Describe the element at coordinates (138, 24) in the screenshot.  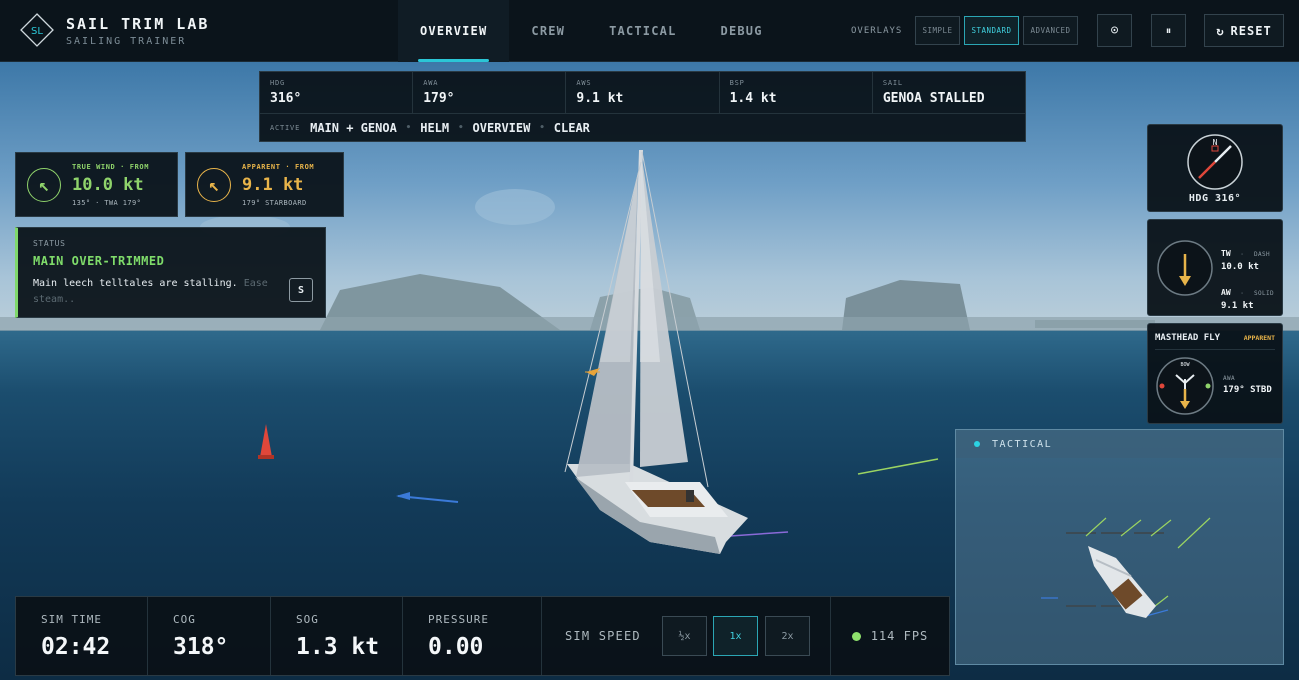
I see `app-title: SAIL TRIM LAB` at that location.